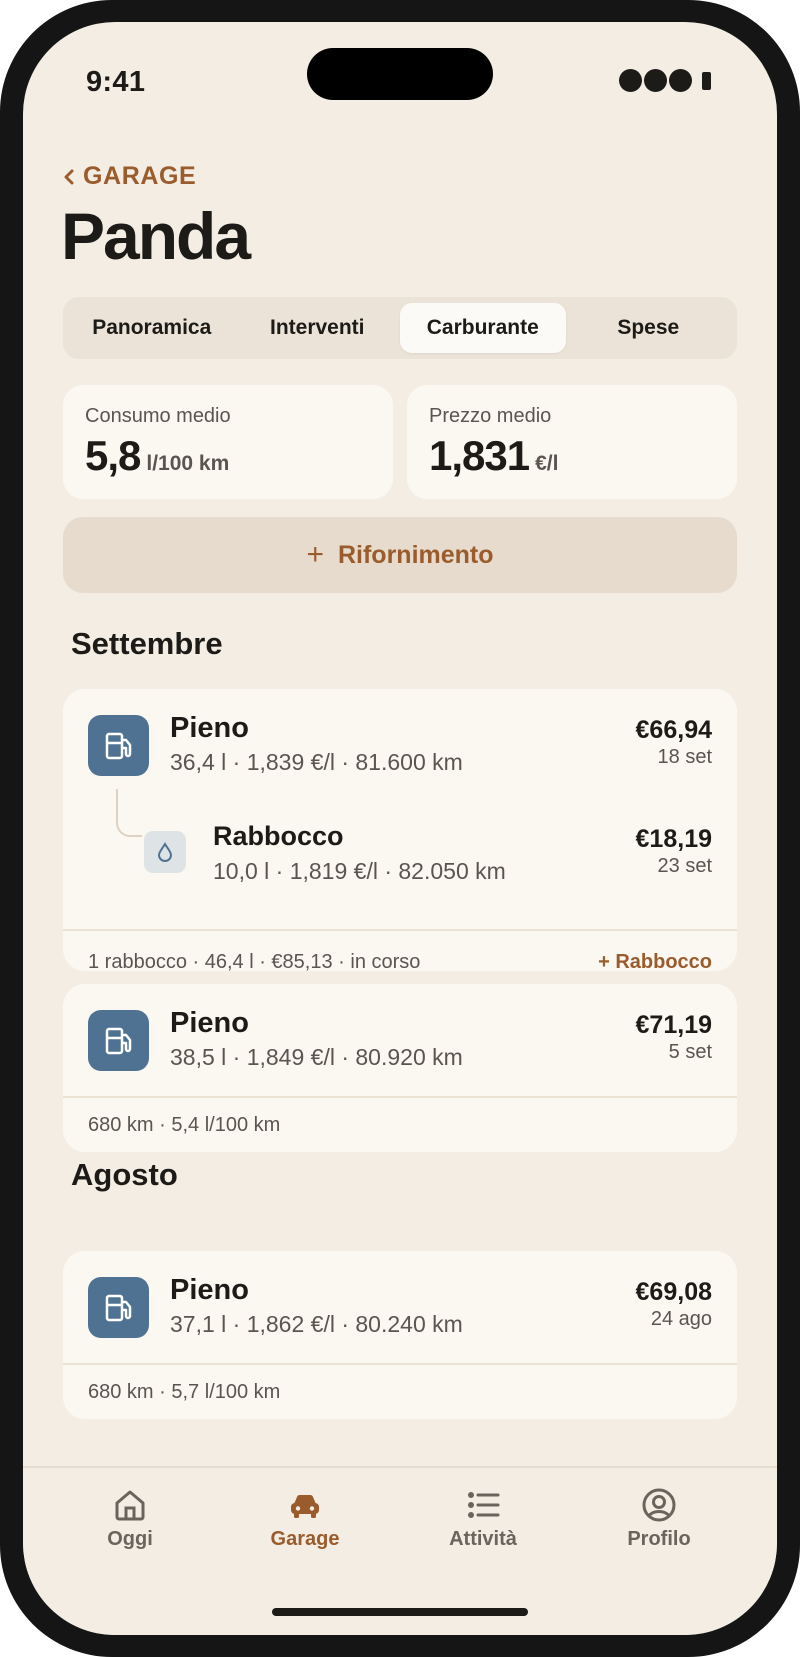 The width and height of the screenshot is (800, 1657). I want to click on month-heading: Settembre, so click(147, 643).